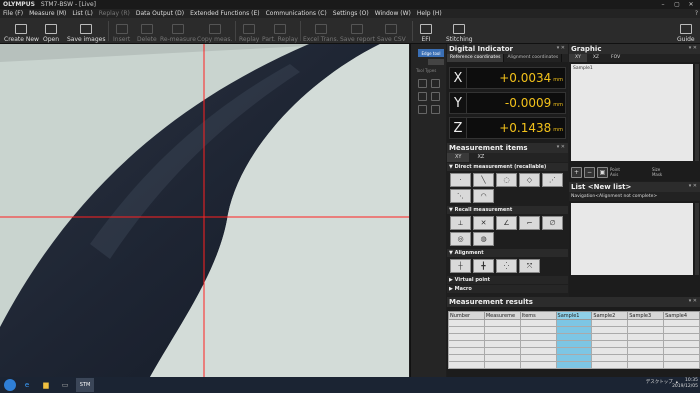 This screenshot has height=393, width=700. Describe the element at coordinates (10, 385) in the screenshot. I see `start-icon` at that location.